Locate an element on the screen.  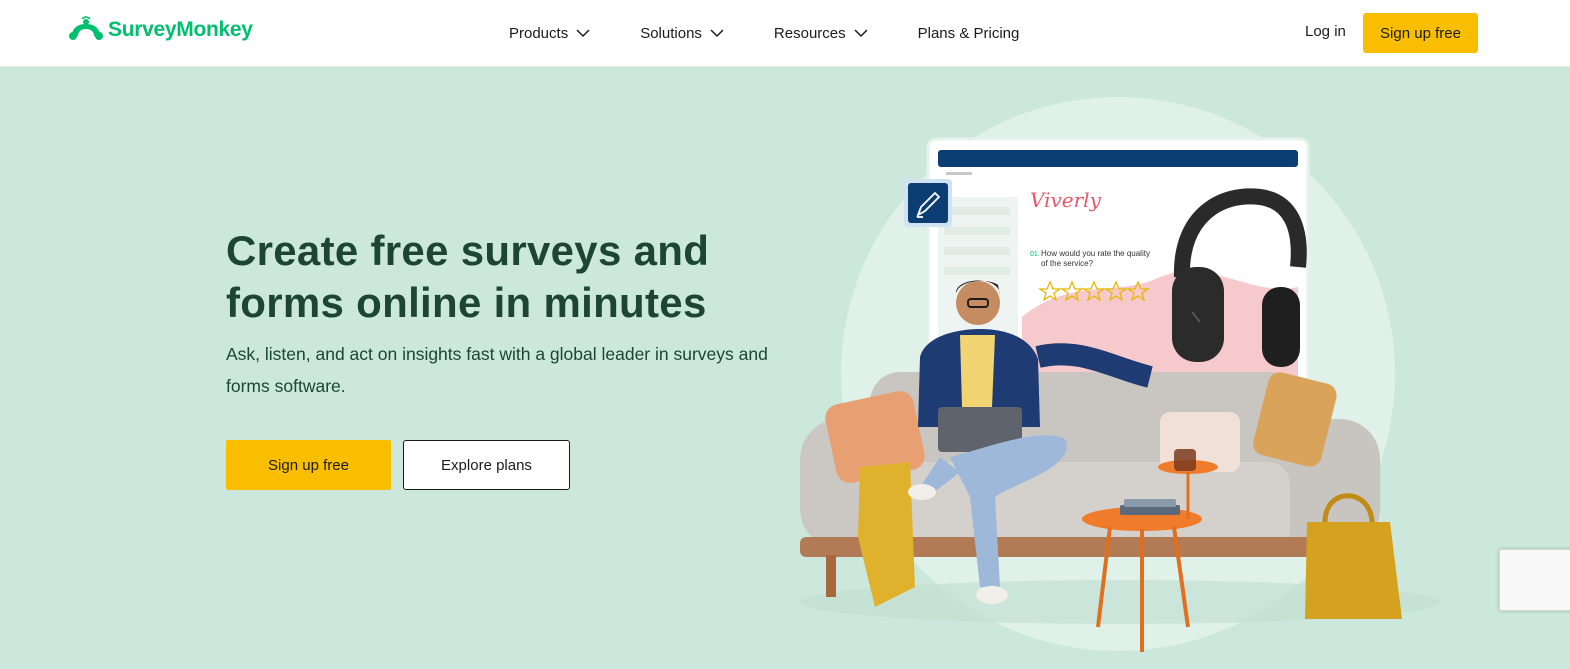
recaptcha-badge is located at coordinates (1534, 580).